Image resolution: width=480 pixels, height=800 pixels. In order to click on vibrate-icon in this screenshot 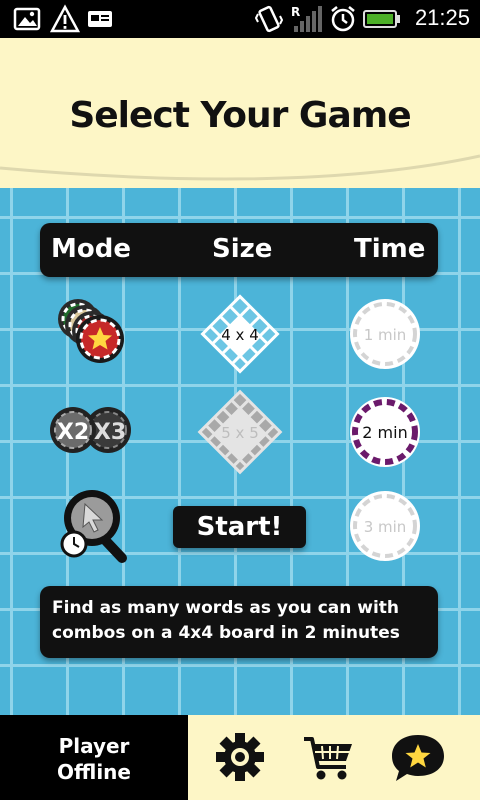, I will do `click(269, 19)`.